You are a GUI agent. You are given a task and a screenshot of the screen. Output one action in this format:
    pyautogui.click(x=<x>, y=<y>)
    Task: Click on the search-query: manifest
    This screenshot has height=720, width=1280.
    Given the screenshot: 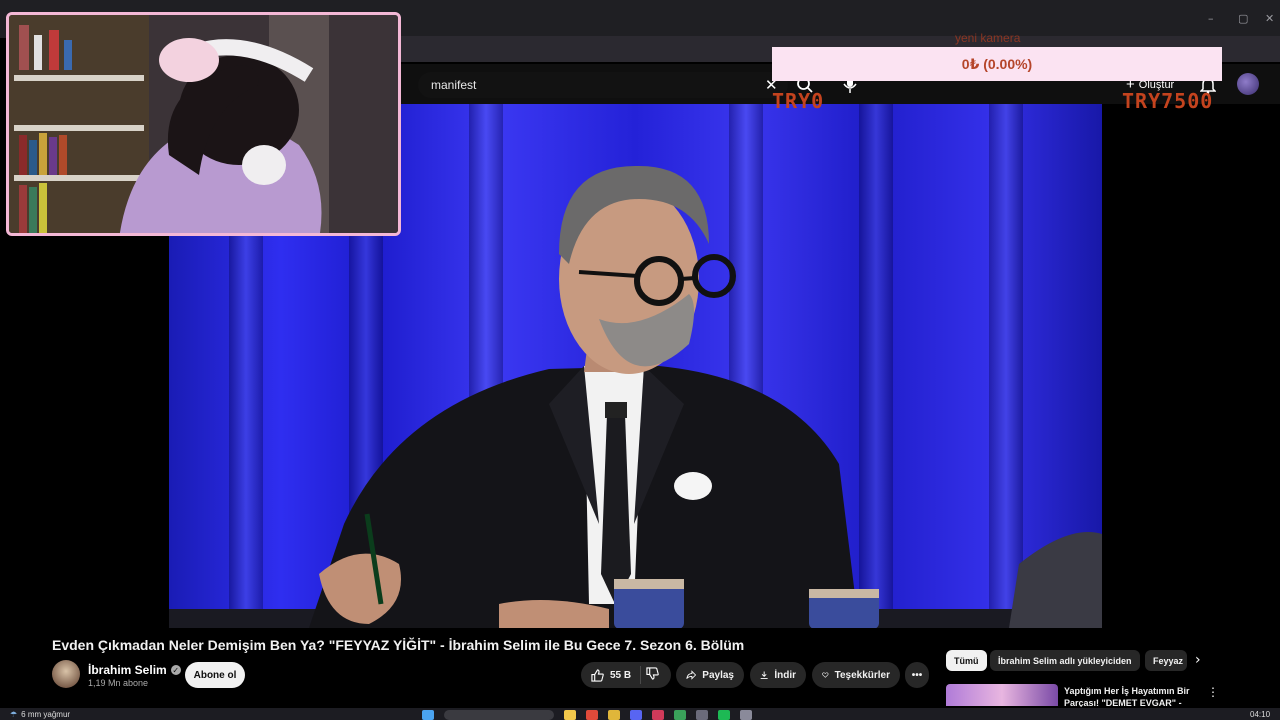 What is the action you would take?
    pyautogui.click(x=453, y=85)
    